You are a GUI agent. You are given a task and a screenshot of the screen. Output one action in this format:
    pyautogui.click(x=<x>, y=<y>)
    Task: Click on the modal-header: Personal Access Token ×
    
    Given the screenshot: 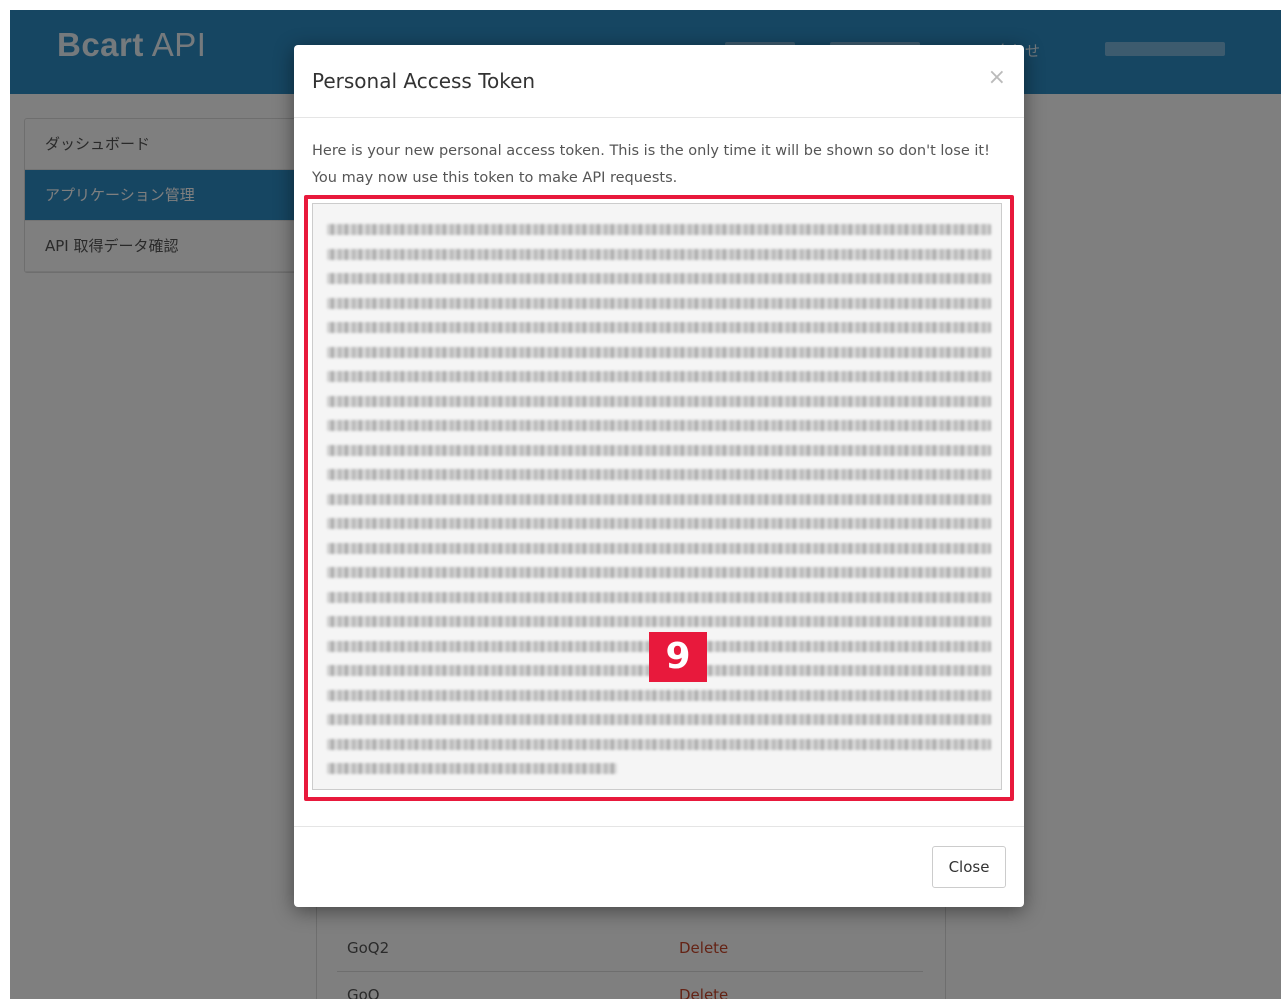 What is the action you would take?
    pyautogui.click(x=659, y=81)
    